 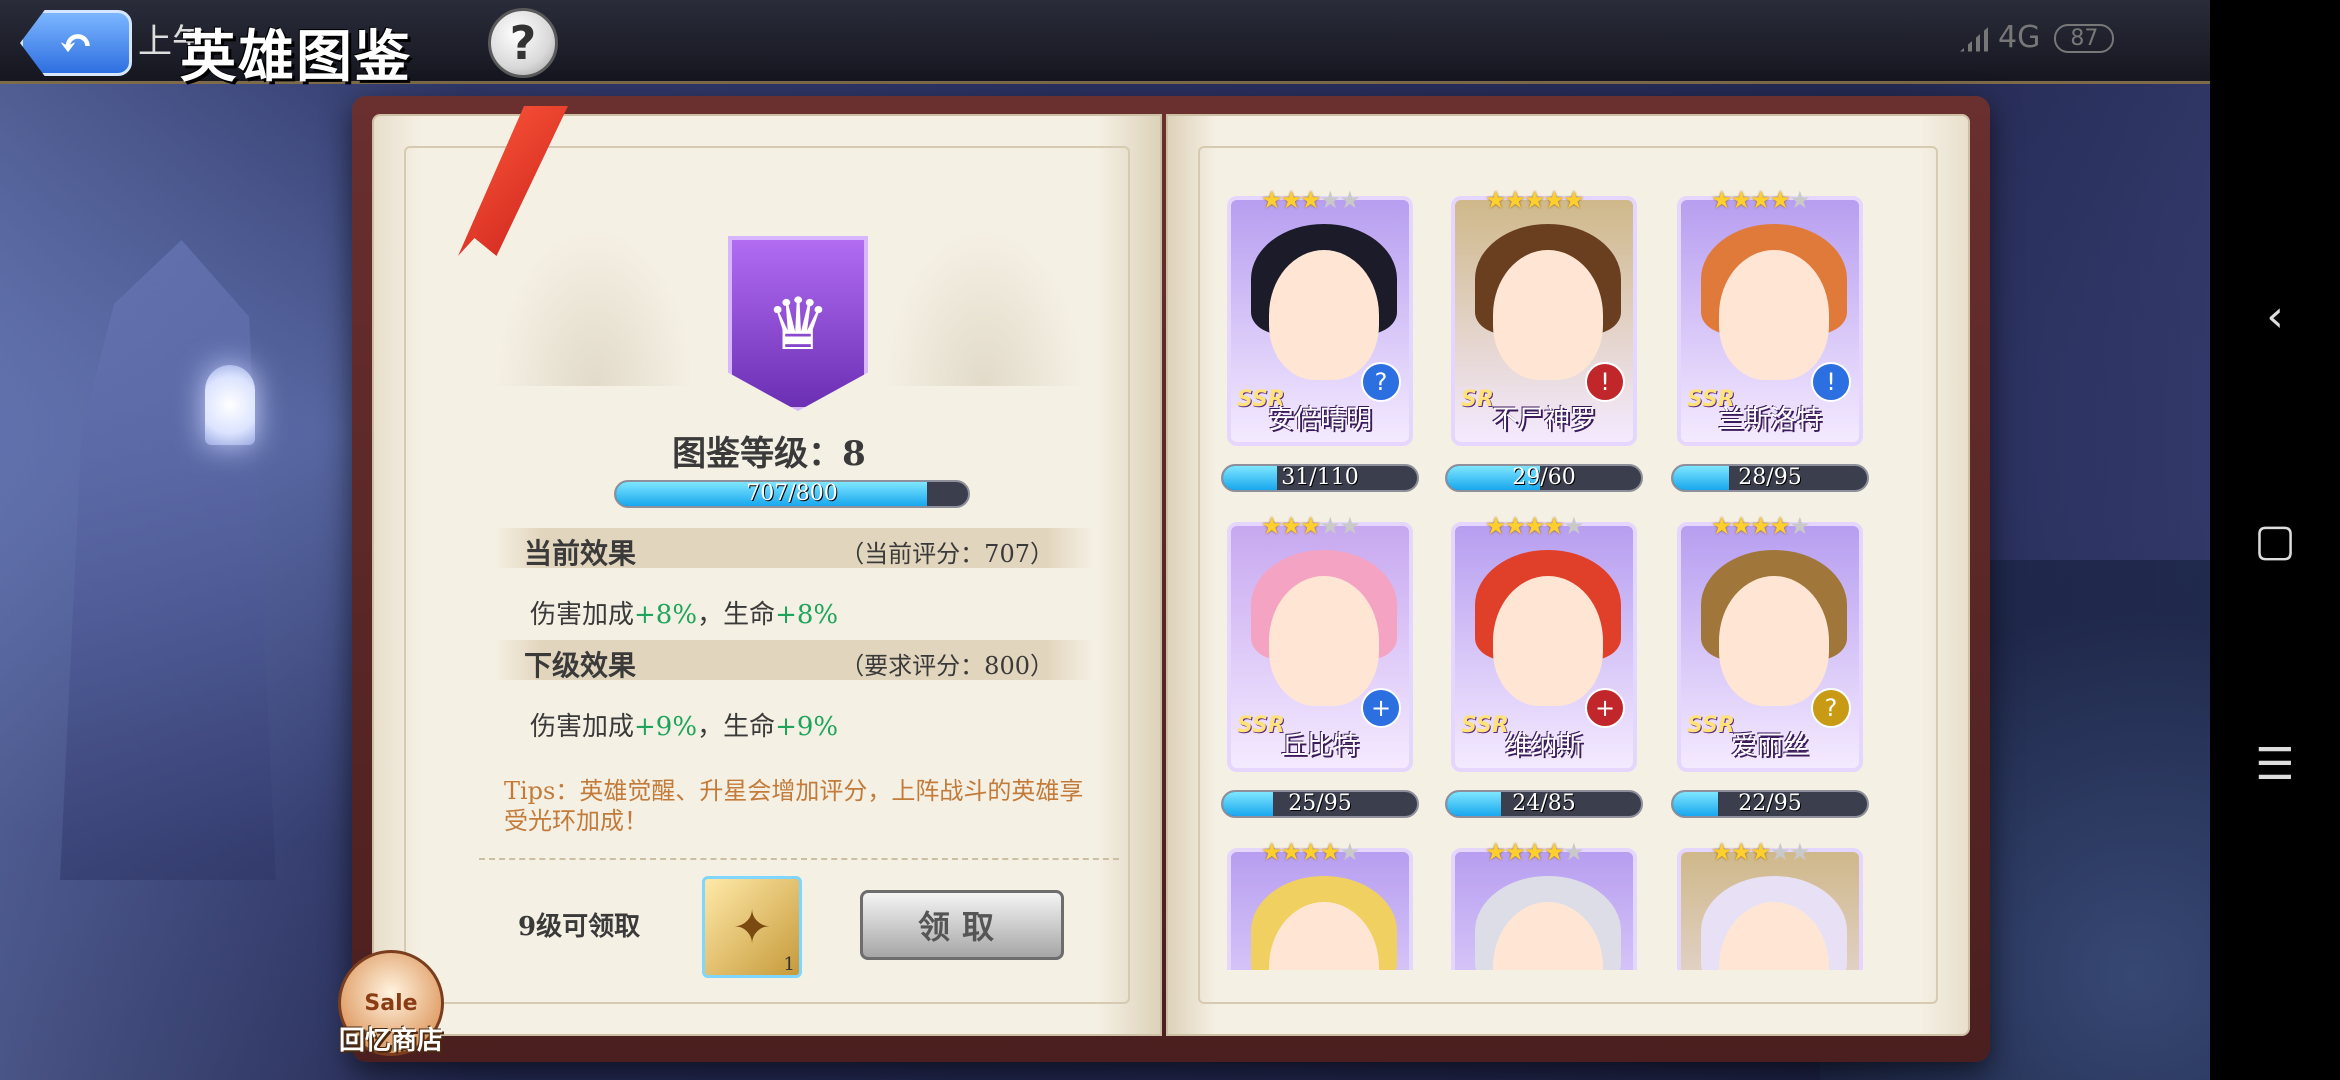 I want to click on next-effect-damage-value: +9%, so click(x=666, y=727).